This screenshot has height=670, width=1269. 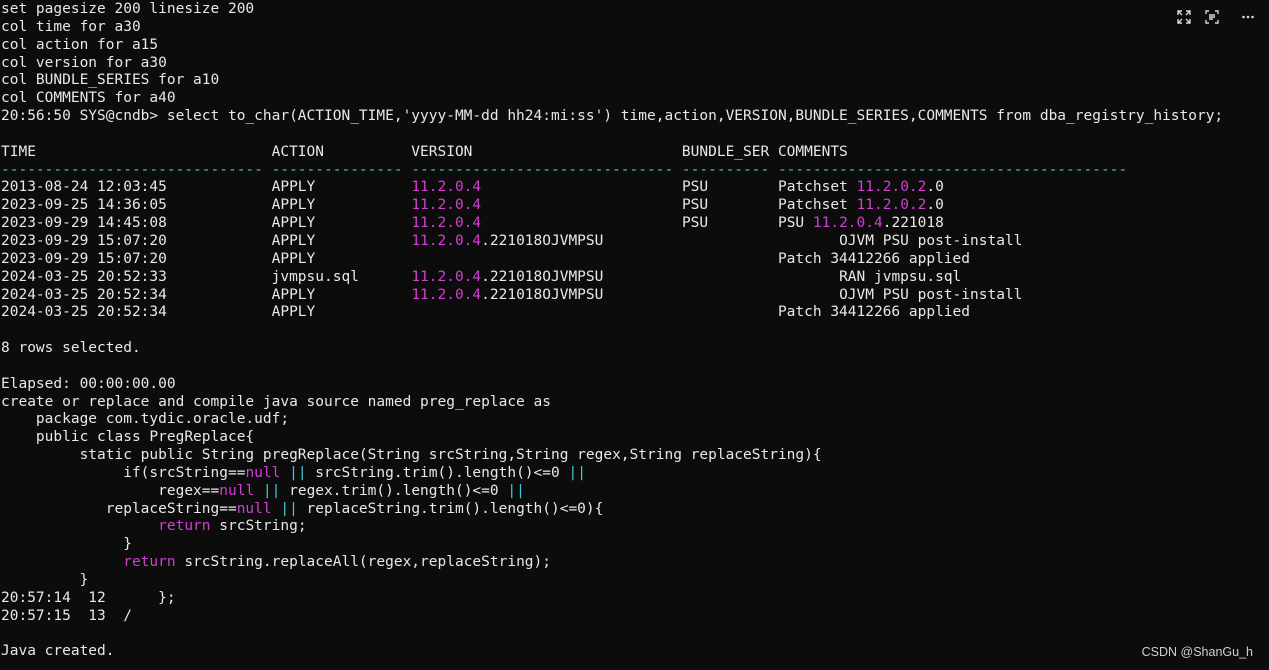 I want to click on terminal-text: Elapsed: 00:00:00.00, so click(x=88, y=383).